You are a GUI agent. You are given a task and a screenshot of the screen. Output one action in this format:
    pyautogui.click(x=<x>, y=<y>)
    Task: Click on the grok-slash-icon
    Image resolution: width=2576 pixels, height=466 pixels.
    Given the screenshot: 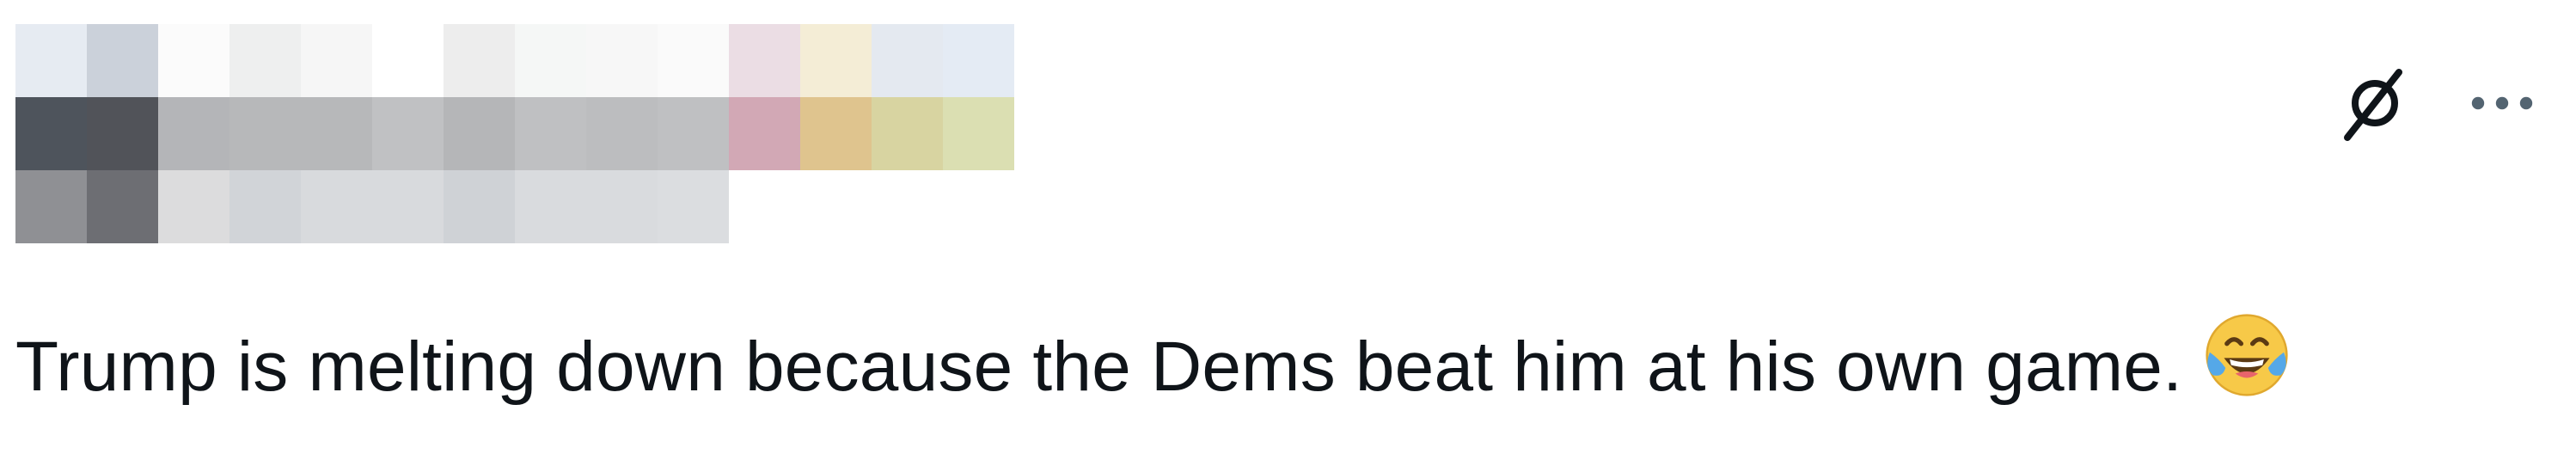 What is the action you would take?
    pyautogui.click(x=2373, y=105)
    